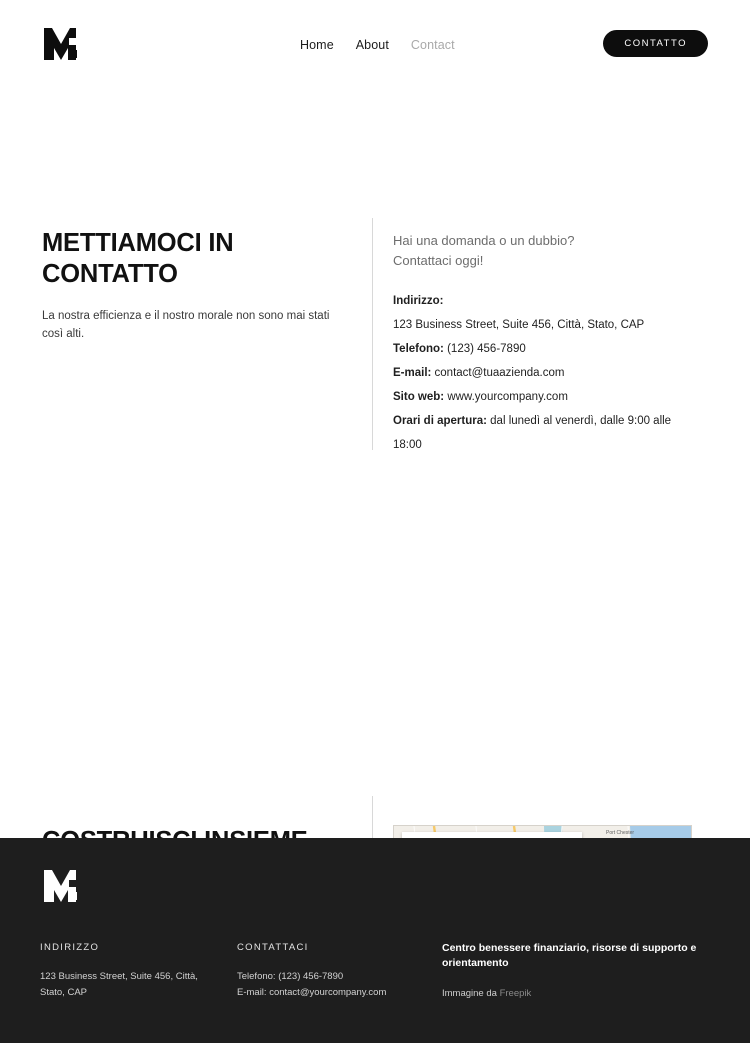 Image resolution: width=750 pixels, height=1043 pixels. What do you see at coordinates (543, 301) in the screenshot?
I see `info-row-address-label: Indirizzo:` at bounding box center [543, 301].